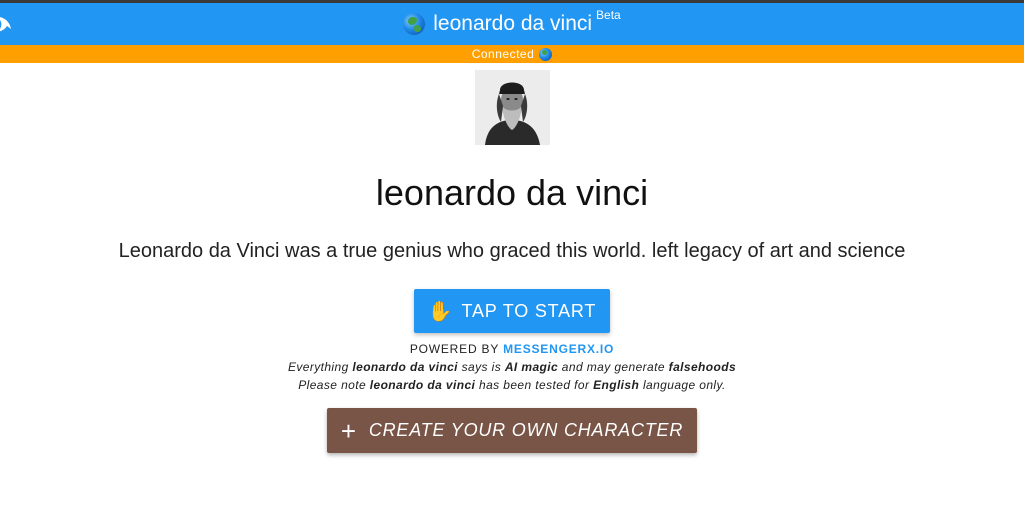 Image resolution: width=1024 pixels, height=512 pixels. Describe the element at coordinates (702, 367) in the screenshot. I see `note-falsehoods: falsehoods` at that location.